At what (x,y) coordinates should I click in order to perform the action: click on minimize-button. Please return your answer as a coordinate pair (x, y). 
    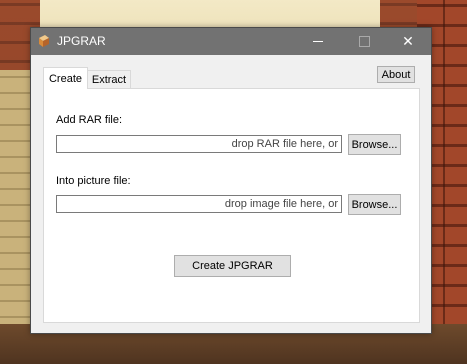
    Looking at the image, I should click on (318, 41).